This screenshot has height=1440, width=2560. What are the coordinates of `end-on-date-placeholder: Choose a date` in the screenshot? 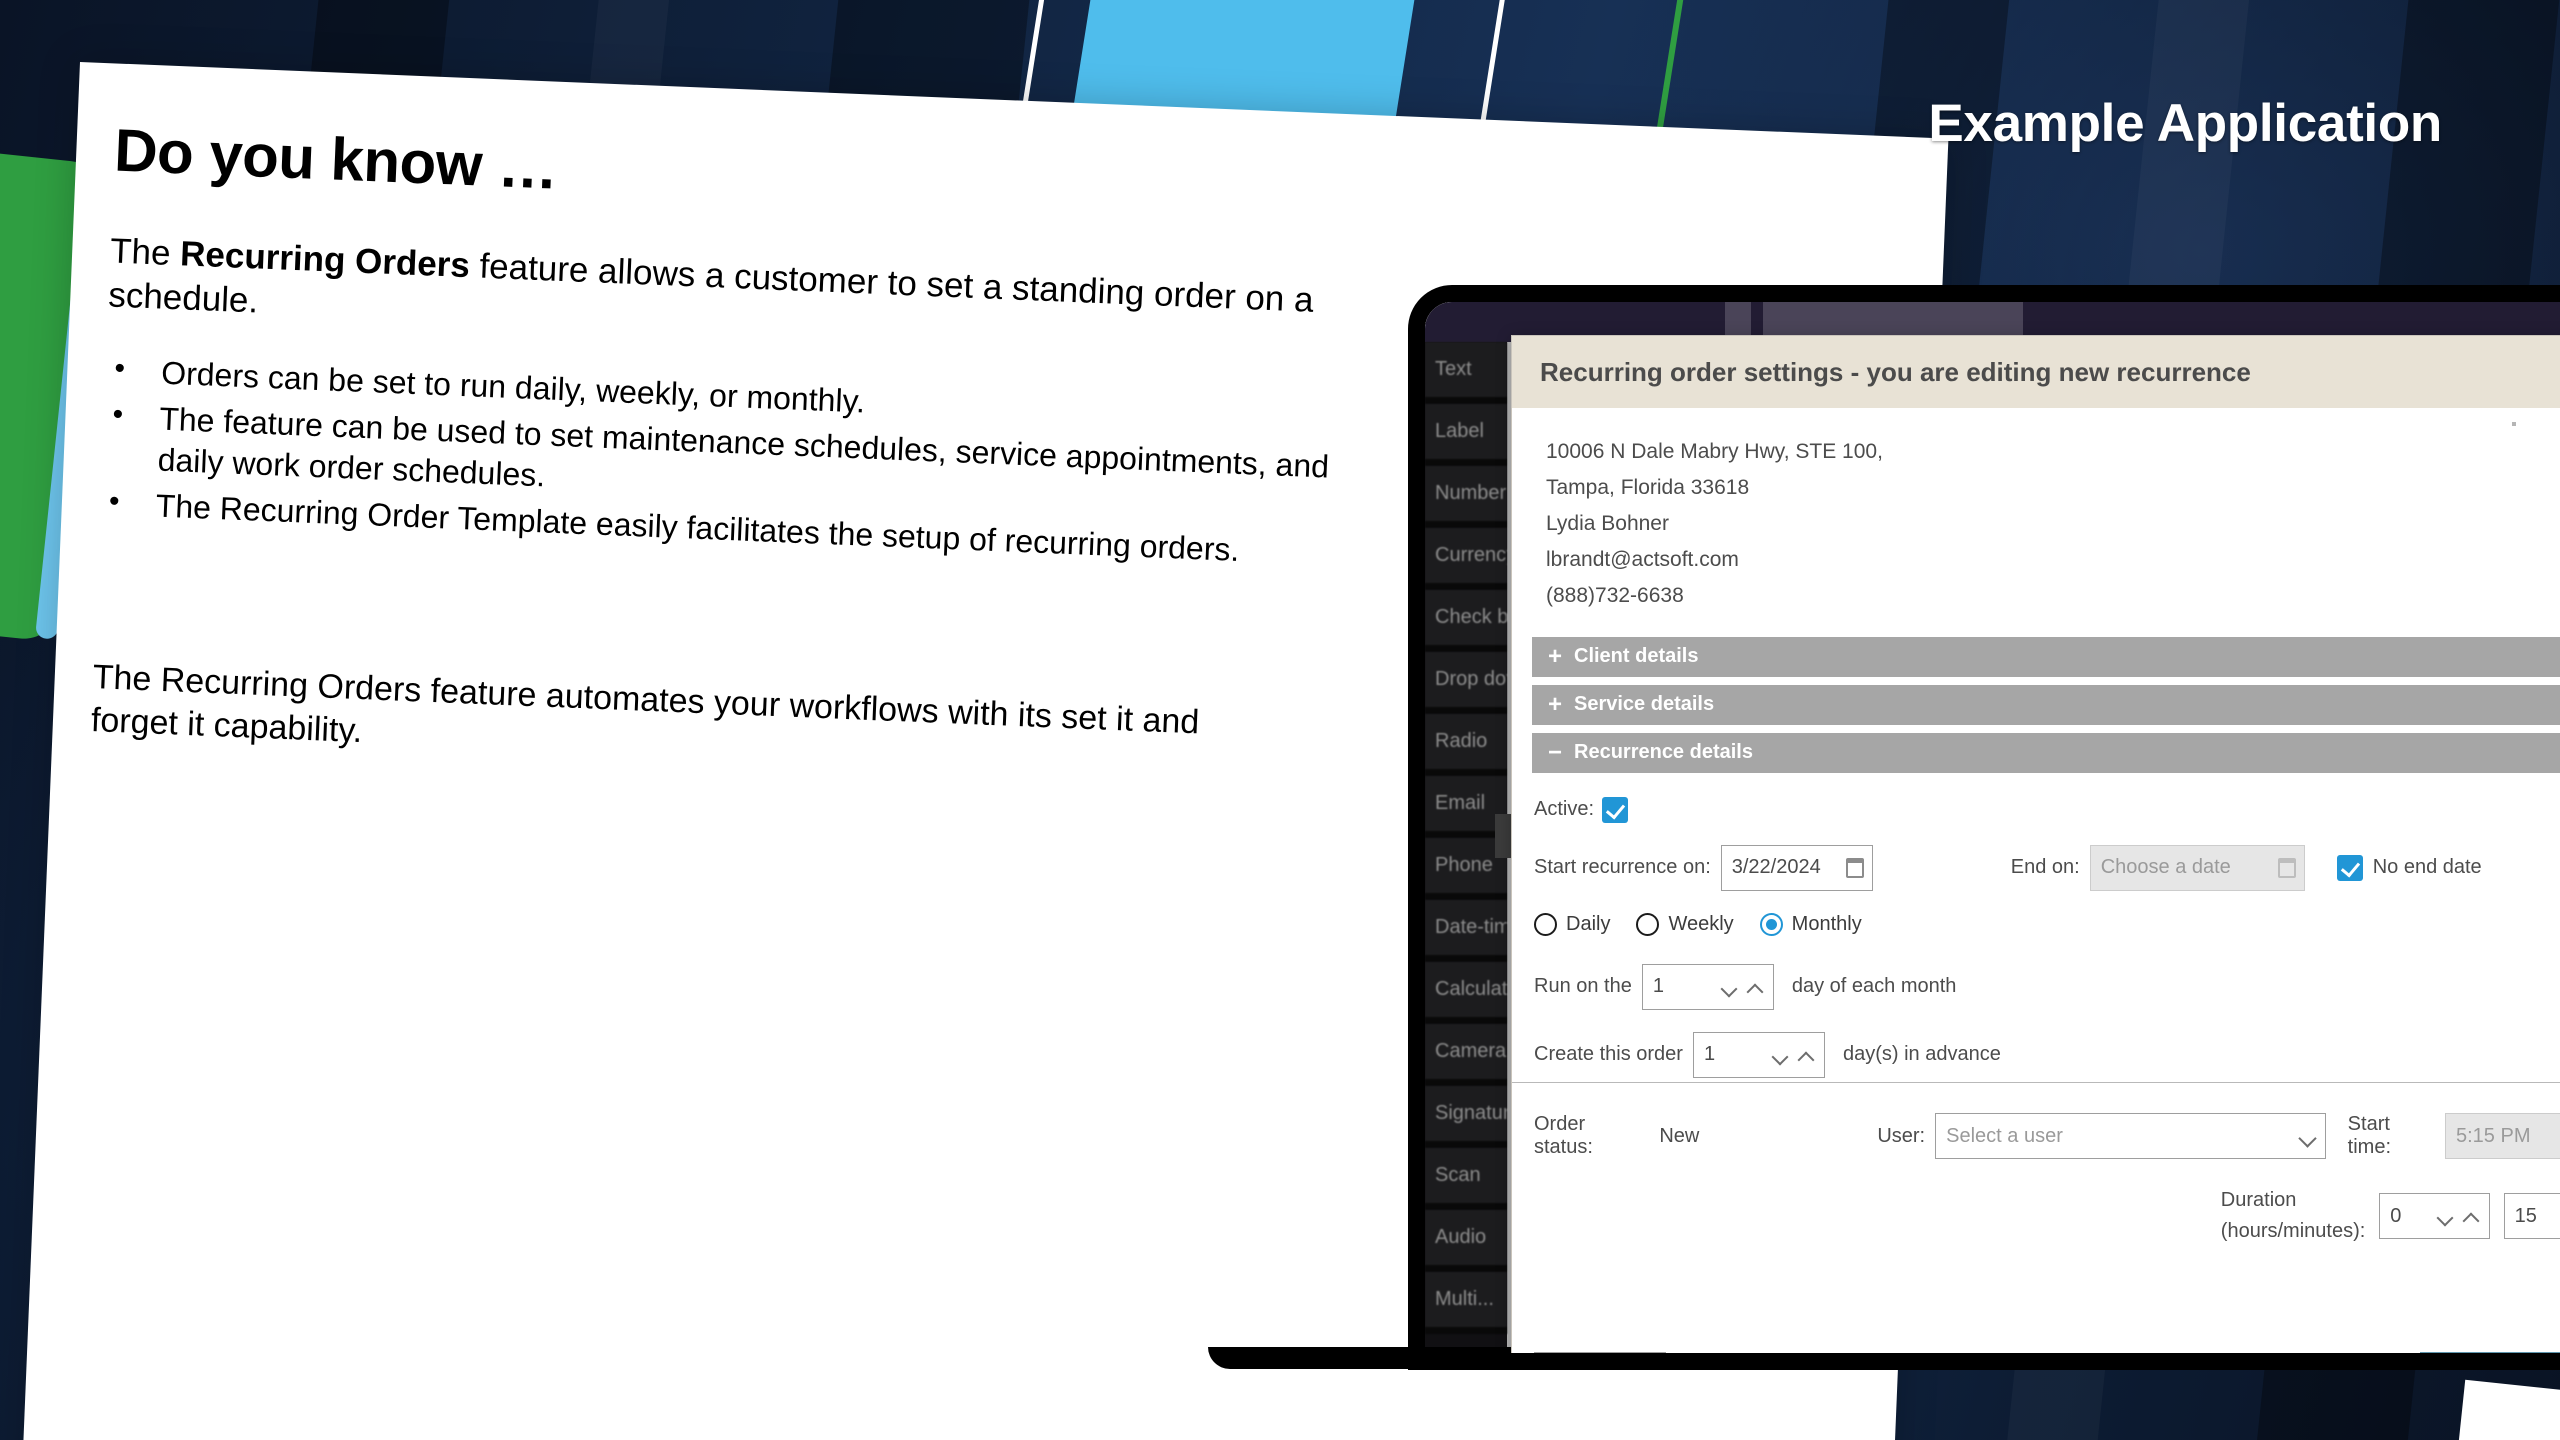 It's located at (2165, 867).